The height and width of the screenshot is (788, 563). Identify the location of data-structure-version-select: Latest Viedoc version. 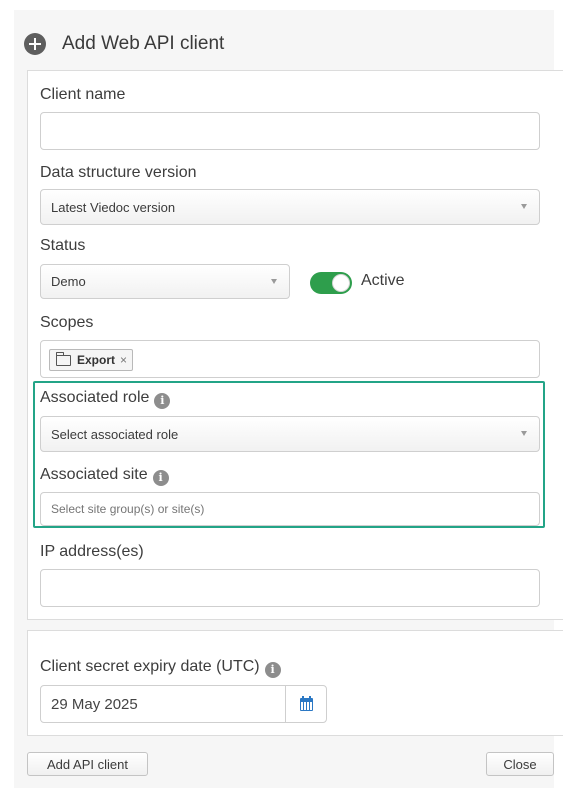
(290, 207).